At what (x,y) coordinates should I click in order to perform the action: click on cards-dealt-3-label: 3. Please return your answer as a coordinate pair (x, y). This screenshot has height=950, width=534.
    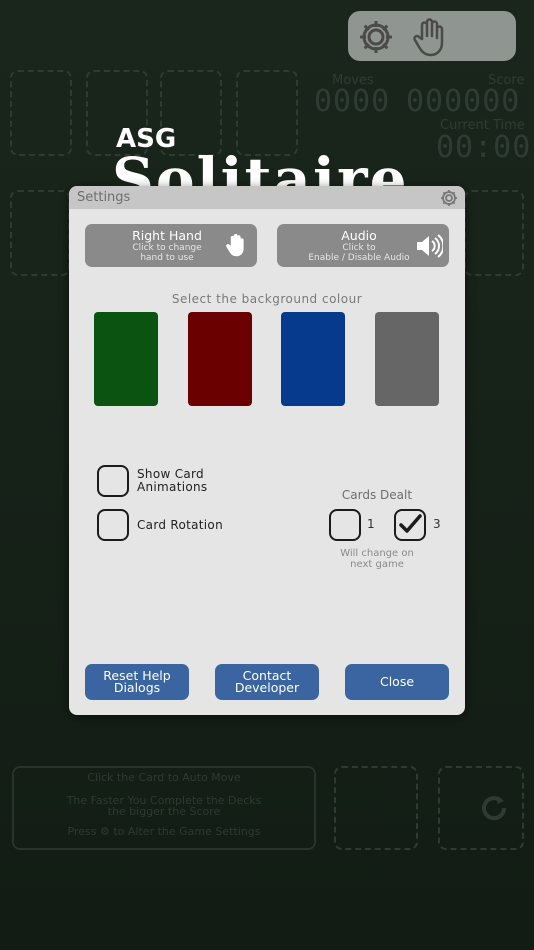
    Looking at the image, I should click on (437, 524).